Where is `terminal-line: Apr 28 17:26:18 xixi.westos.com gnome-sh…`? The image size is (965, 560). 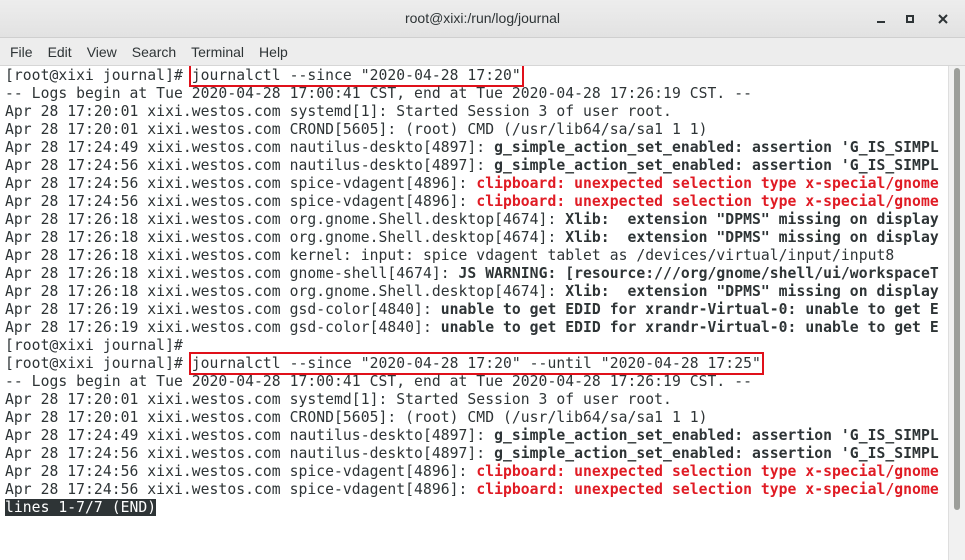 terminal-line: Apr 28 17:26:18 xixi.westos.com gnome-sh… is located at coordinates (472, 274).